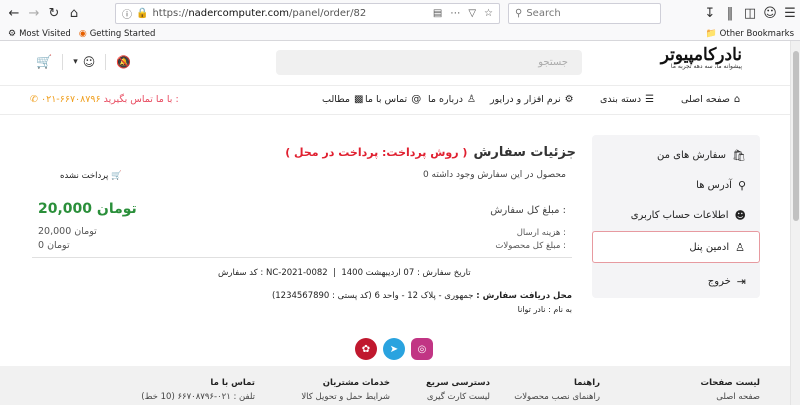  Describe the element at coordinates (87, 209) in the screenshot. I see `total-amount: 20,000 تومان` at that location.